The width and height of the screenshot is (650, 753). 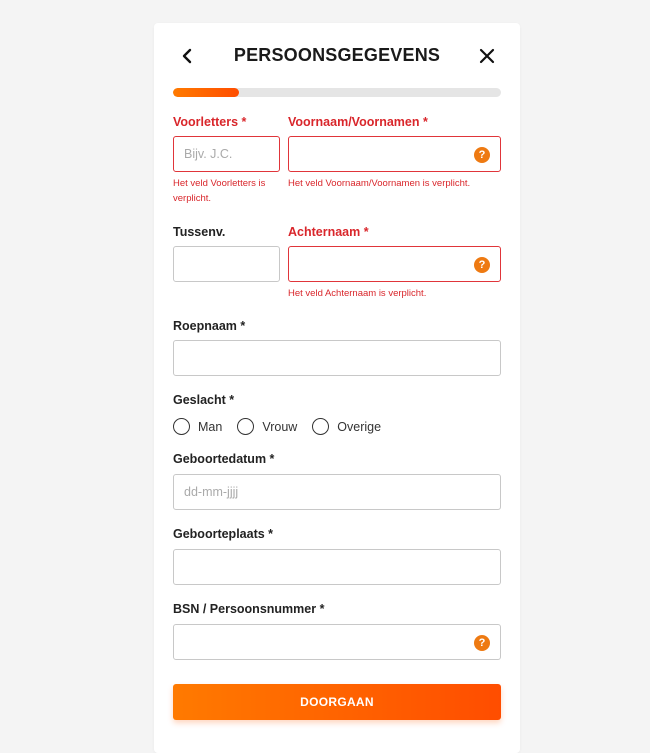 I want to click on progress-bar-fill, so click(x=206, y=92).